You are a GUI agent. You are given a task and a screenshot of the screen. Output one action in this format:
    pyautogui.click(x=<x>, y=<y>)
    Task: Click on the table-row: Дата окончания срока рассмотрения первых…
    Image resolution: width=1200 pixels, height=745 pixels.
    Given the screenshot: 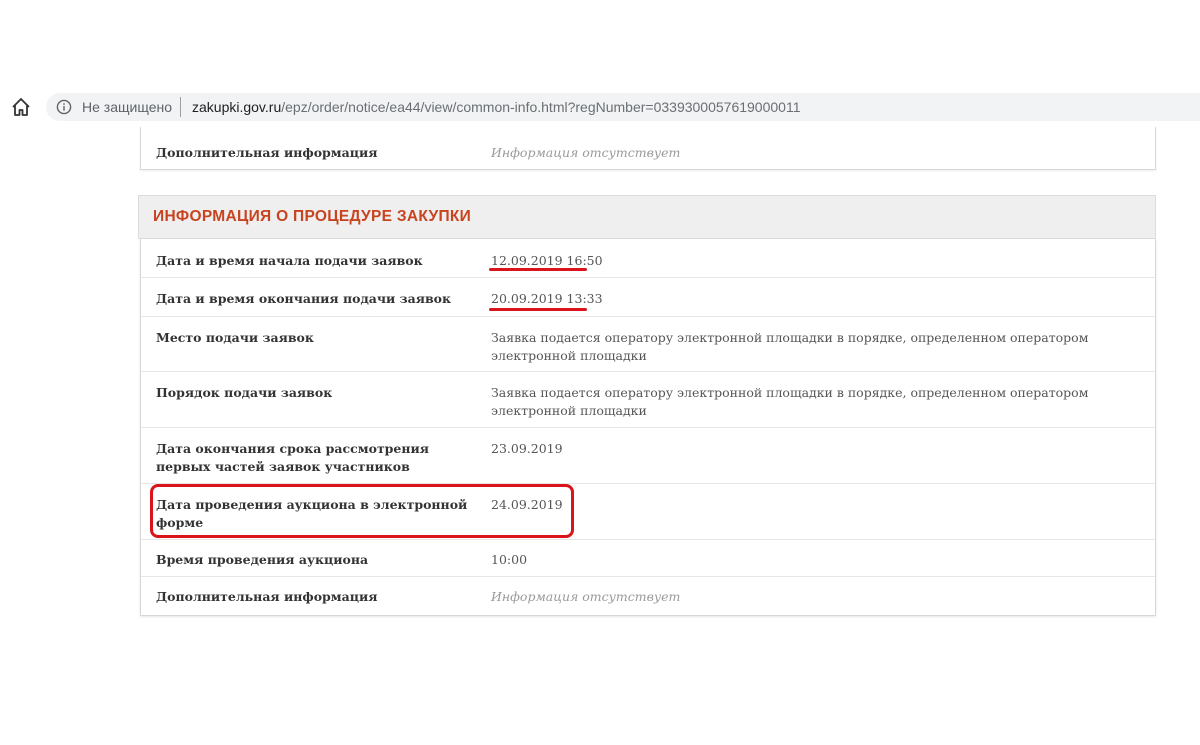 What is the action you would take?
    pyautogui.click(x=648, y=456)
    